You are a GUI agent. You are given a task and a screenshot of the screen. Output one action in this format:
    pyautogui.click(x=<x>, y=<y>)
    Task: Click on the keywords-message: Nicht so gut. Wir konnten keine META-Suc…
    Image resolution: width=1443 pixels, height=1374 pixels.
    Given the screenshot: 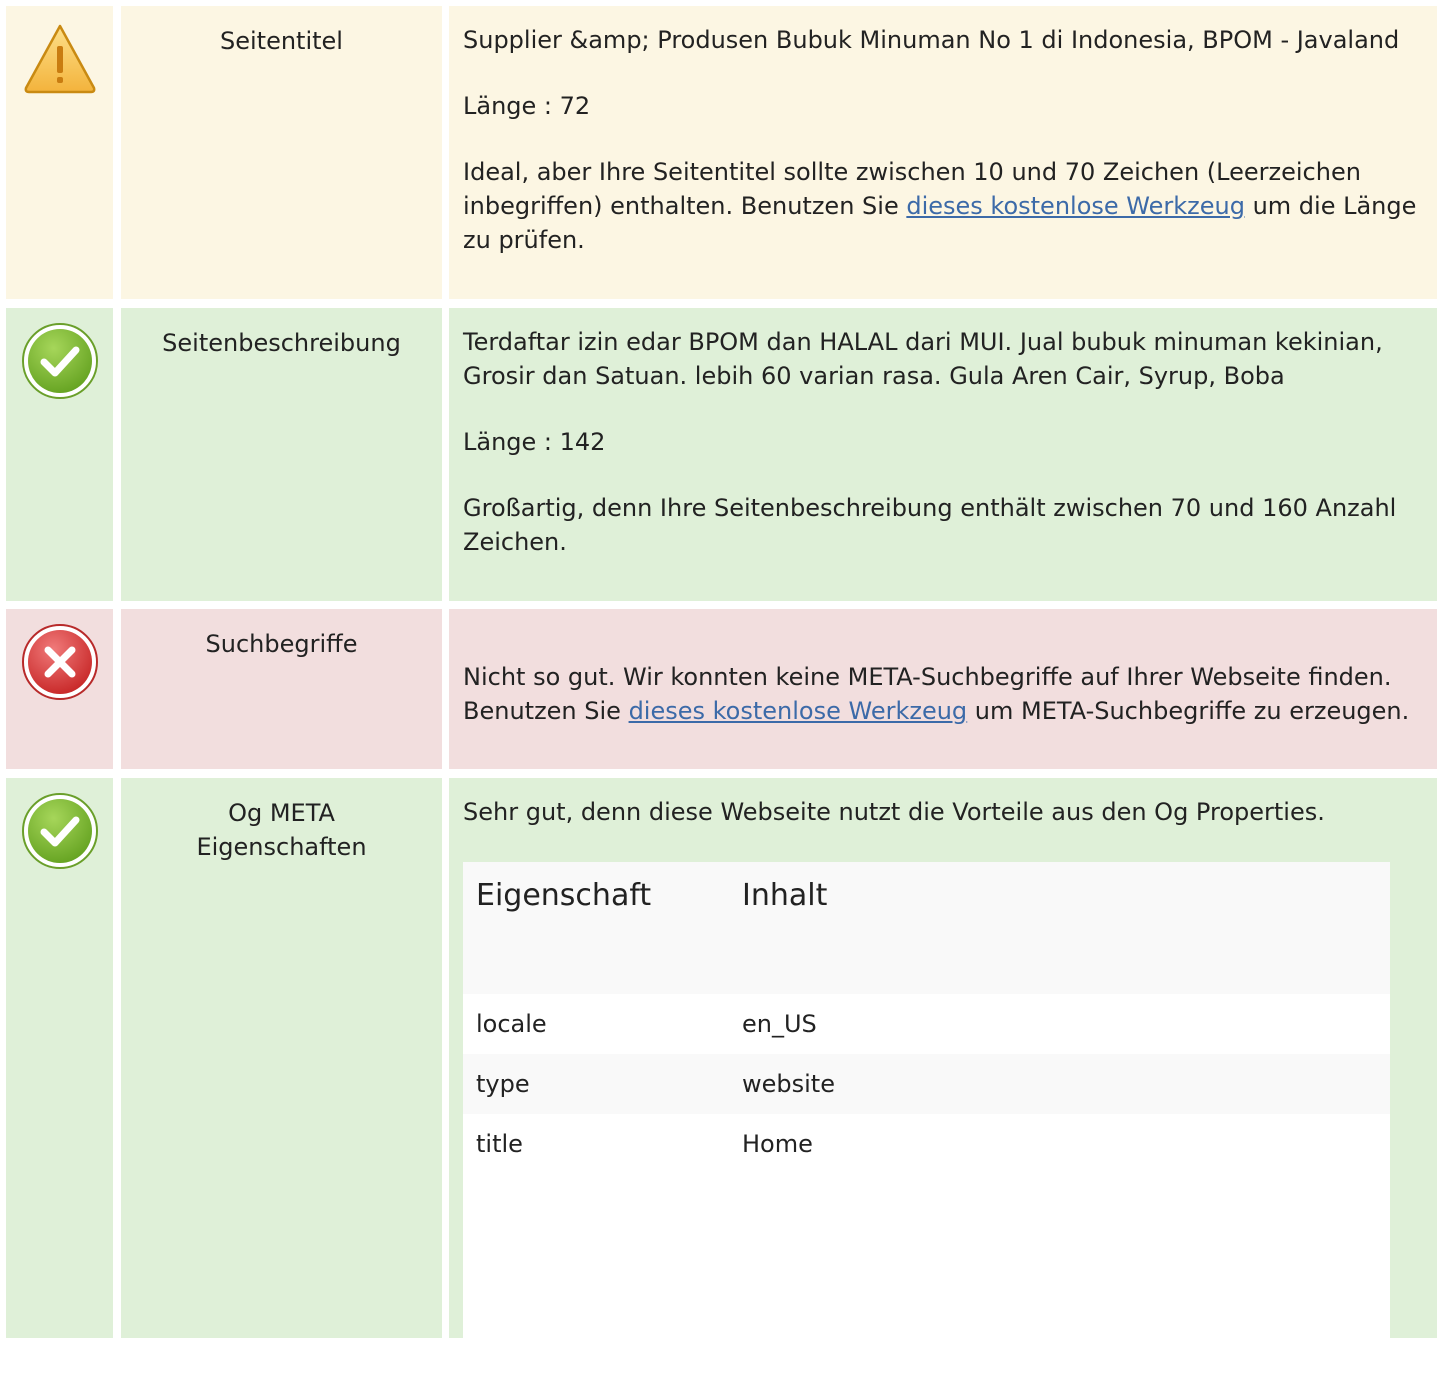 What is the action you would take?
    pyautogui.click(x=940, y=694)
    